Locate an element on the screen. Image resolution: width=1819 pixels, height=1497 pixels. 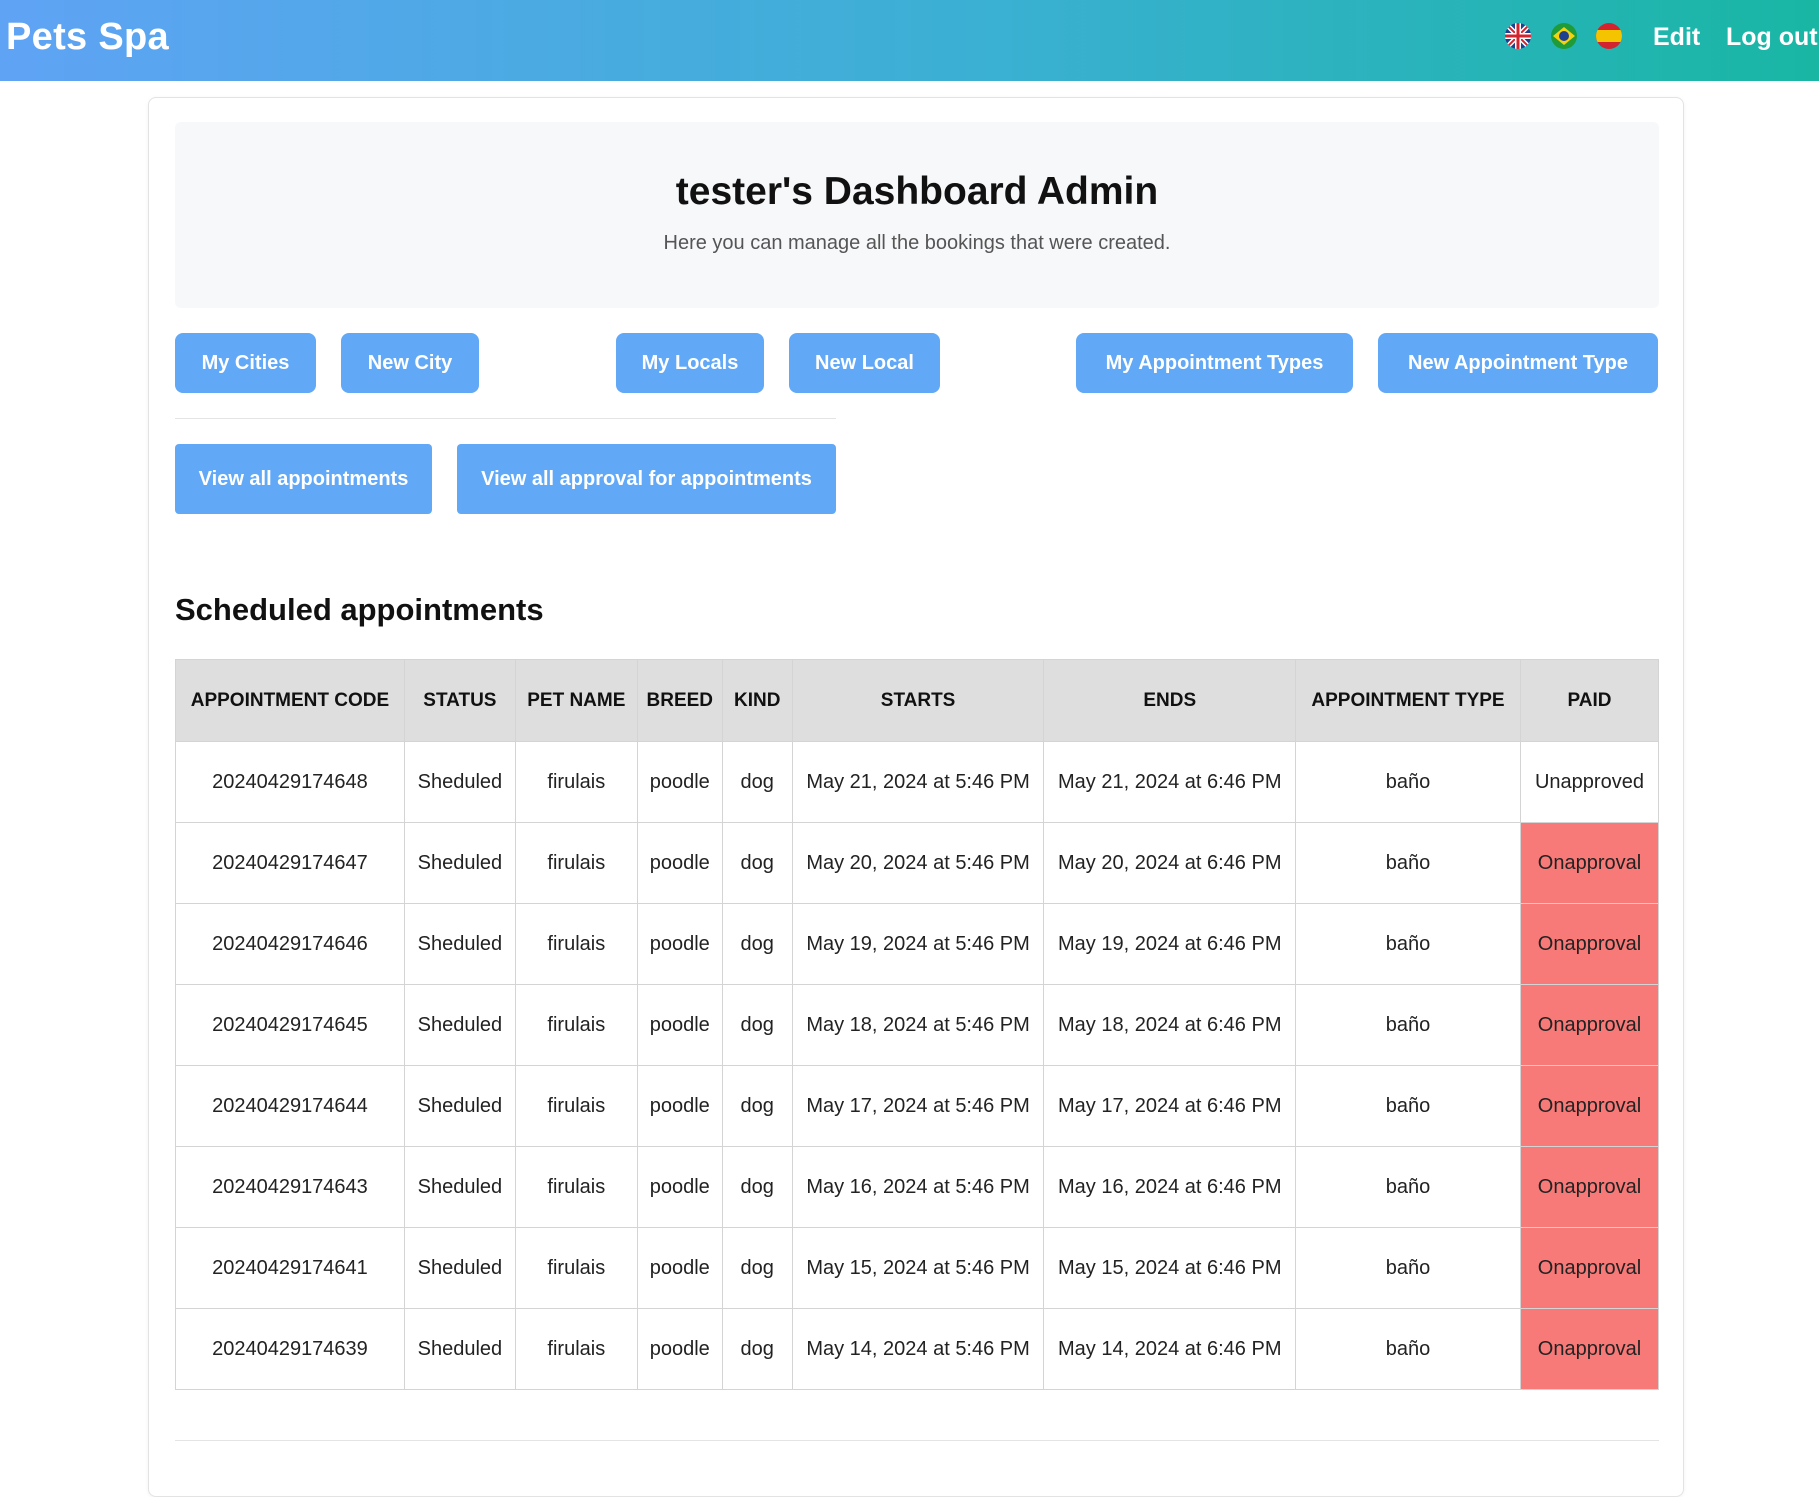
view-all-approval-button: View all approval for appointments is located at coordinates (646, 479).